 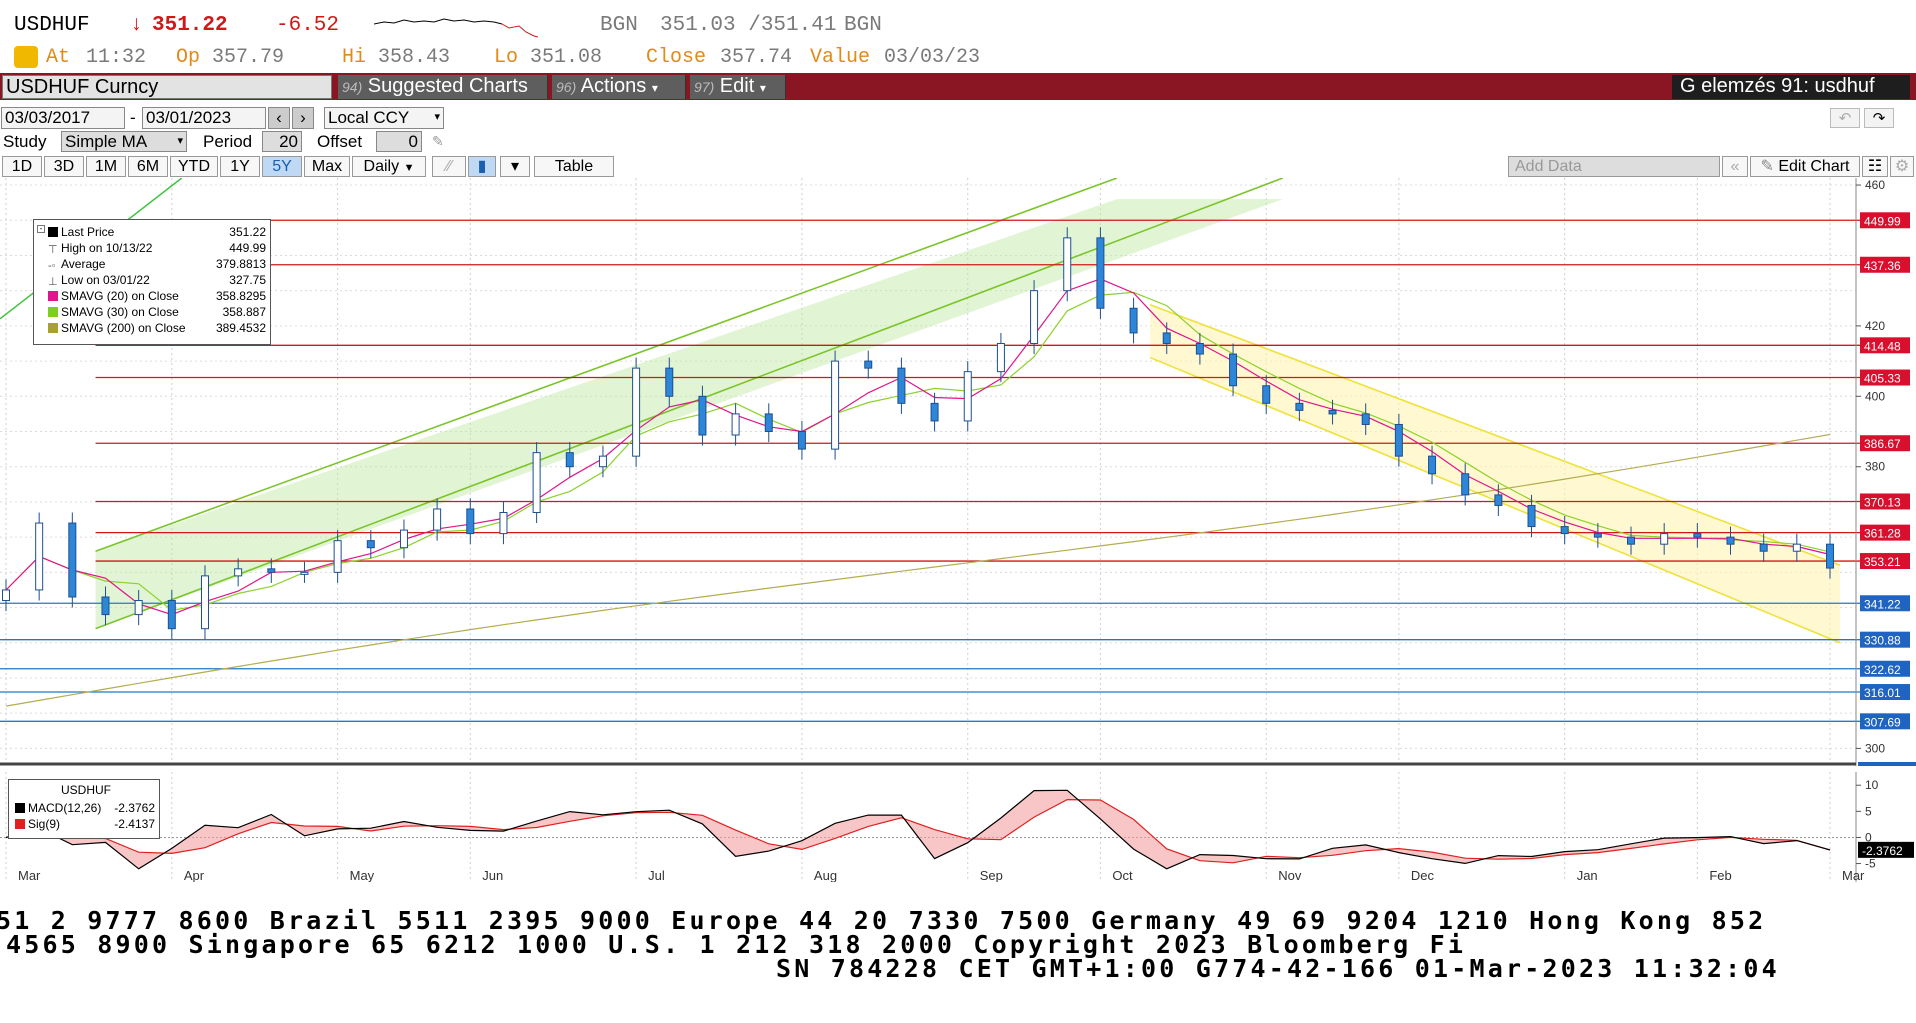 What do you see at coordinates (449, 166) in the screenshot?
I see `line-chart-icon: ⁄⁄` at bounding box center [449, 166].